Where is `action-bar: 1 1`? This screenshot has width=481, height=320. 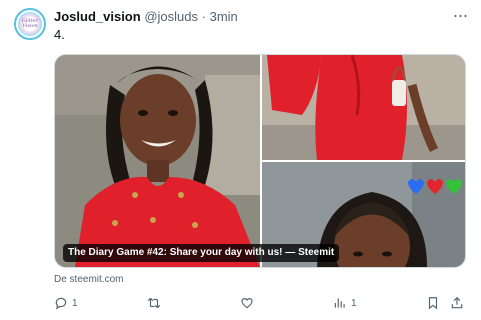 action-bar: 1 1 is located at coordinates (260, 303).